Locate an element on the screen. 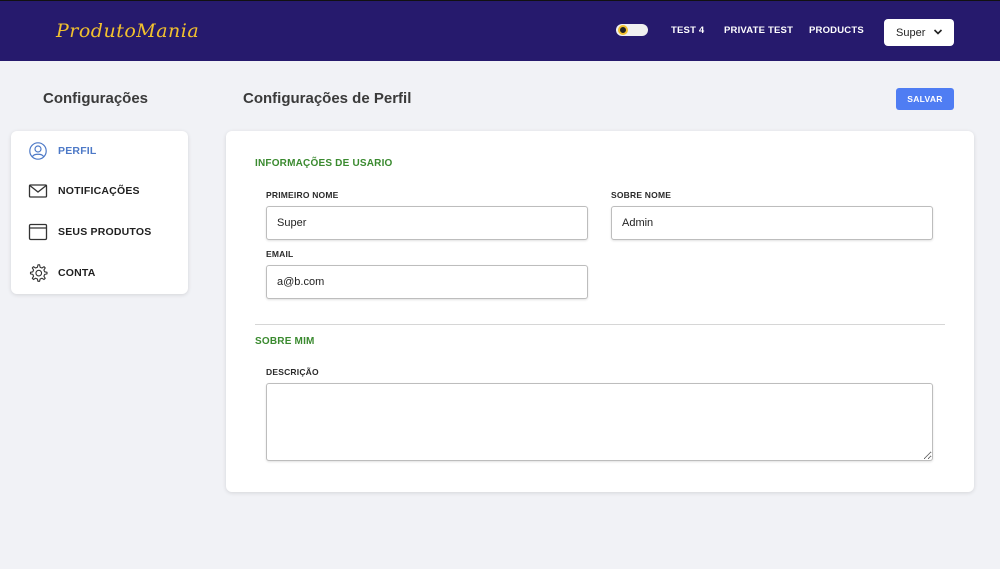 Image resolution: width=1000 pixels, height=569 pixels. theme-toggle is located at coordinates (632, 30).